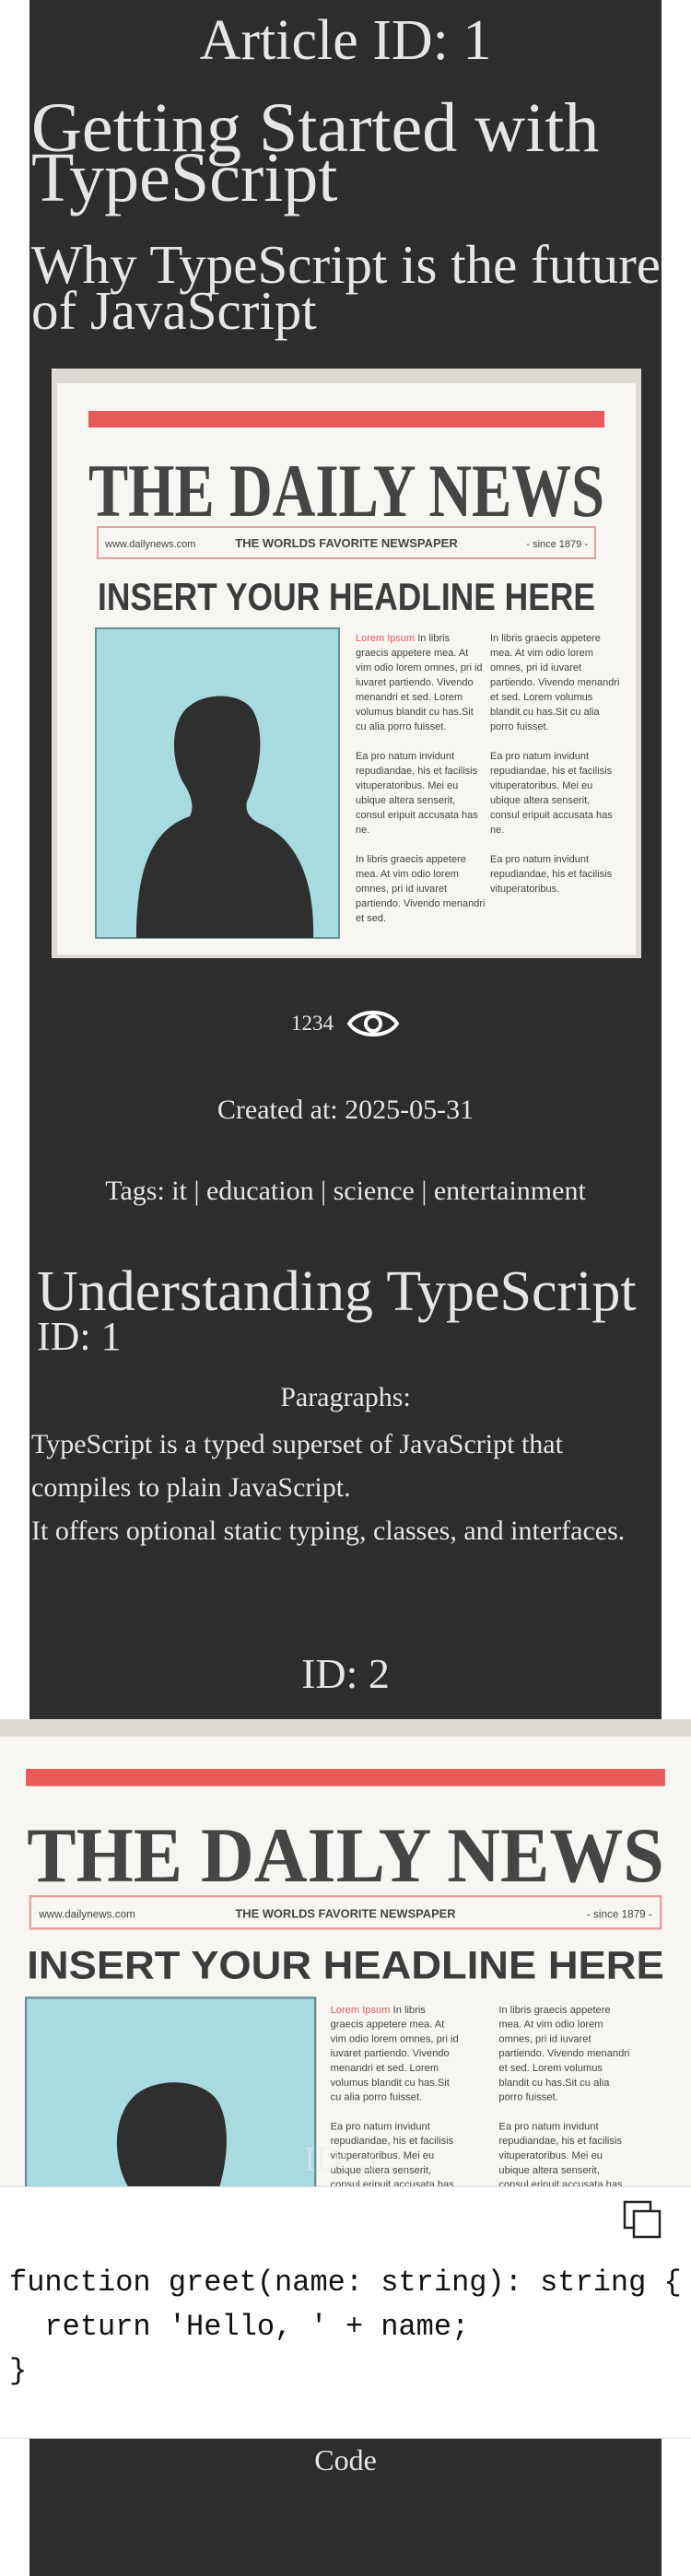 This screenshot has width=691, height=2576. What do you see at coordinates (337, 1291) in the screenshot?
I see `section-title: Understanding TypeScript` at bounding box center [337, 1291].